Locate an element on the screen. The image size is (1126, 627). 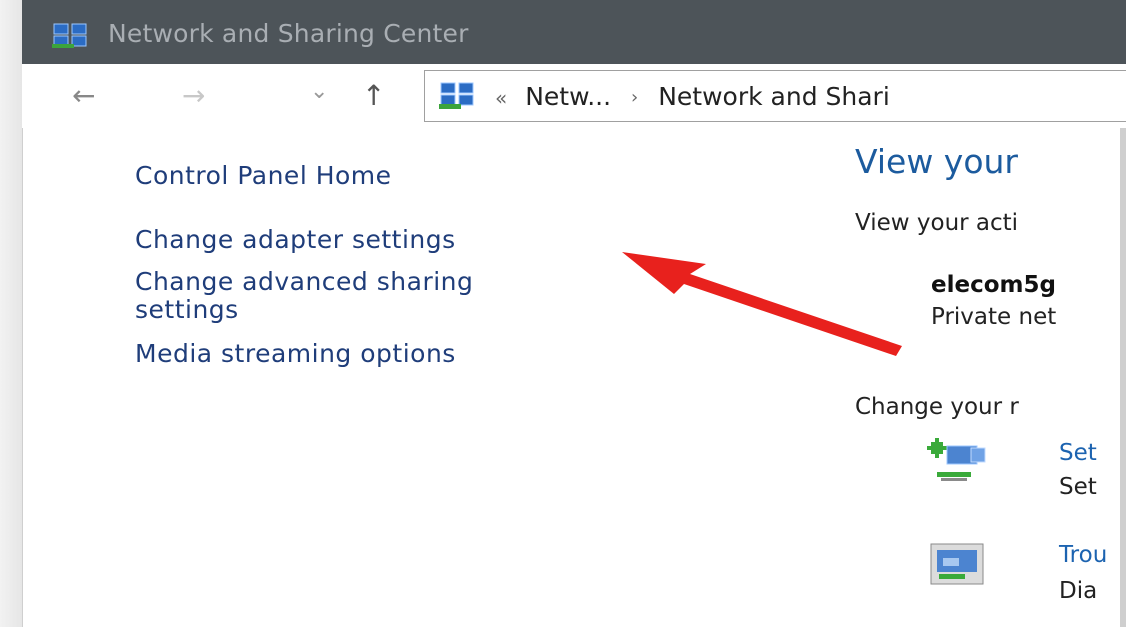
breadcrumb-item-network-sharing: Network and Shari is located at coordinates (774, 96).